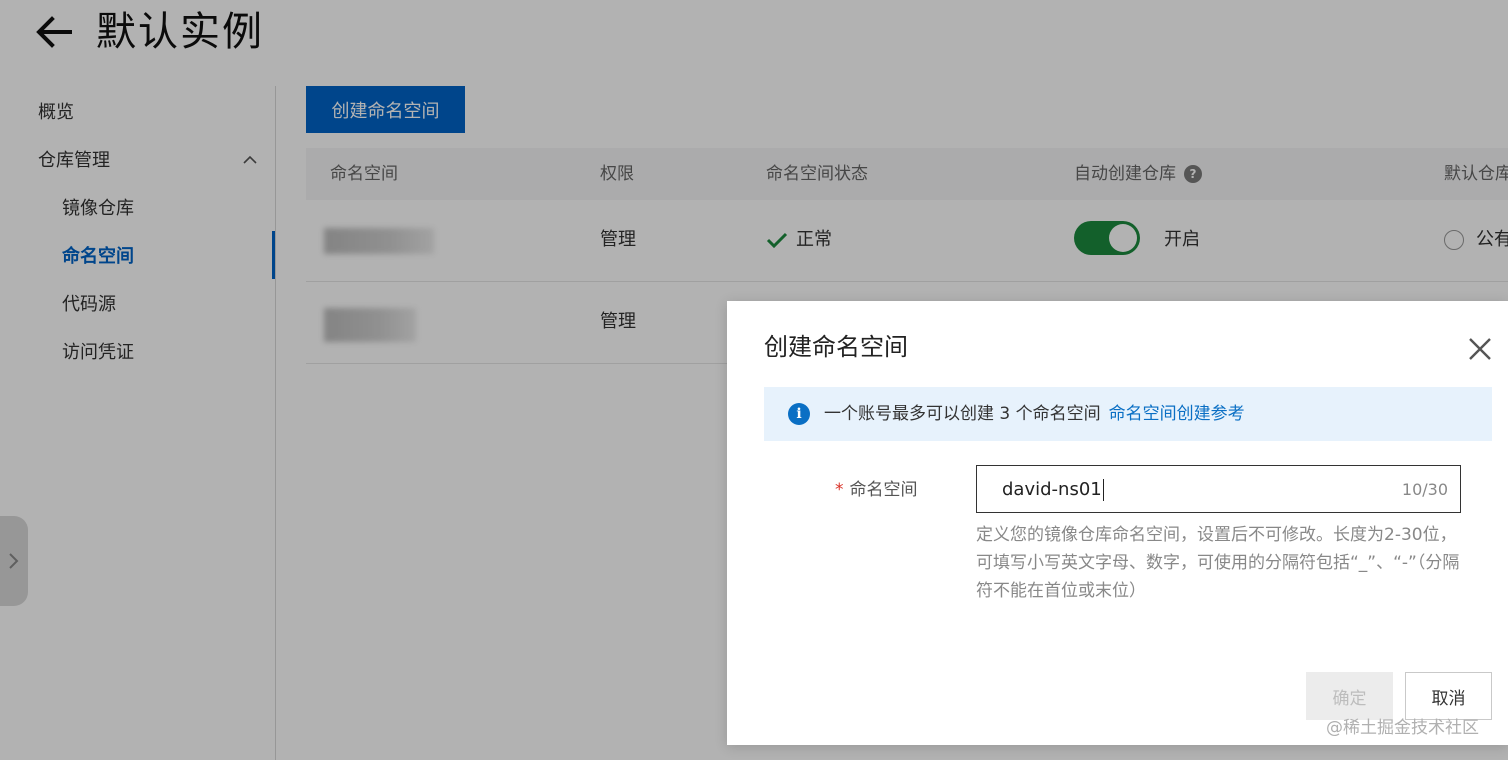  I want to click on dialog-title: 创建命名空间, so click(836, 347).